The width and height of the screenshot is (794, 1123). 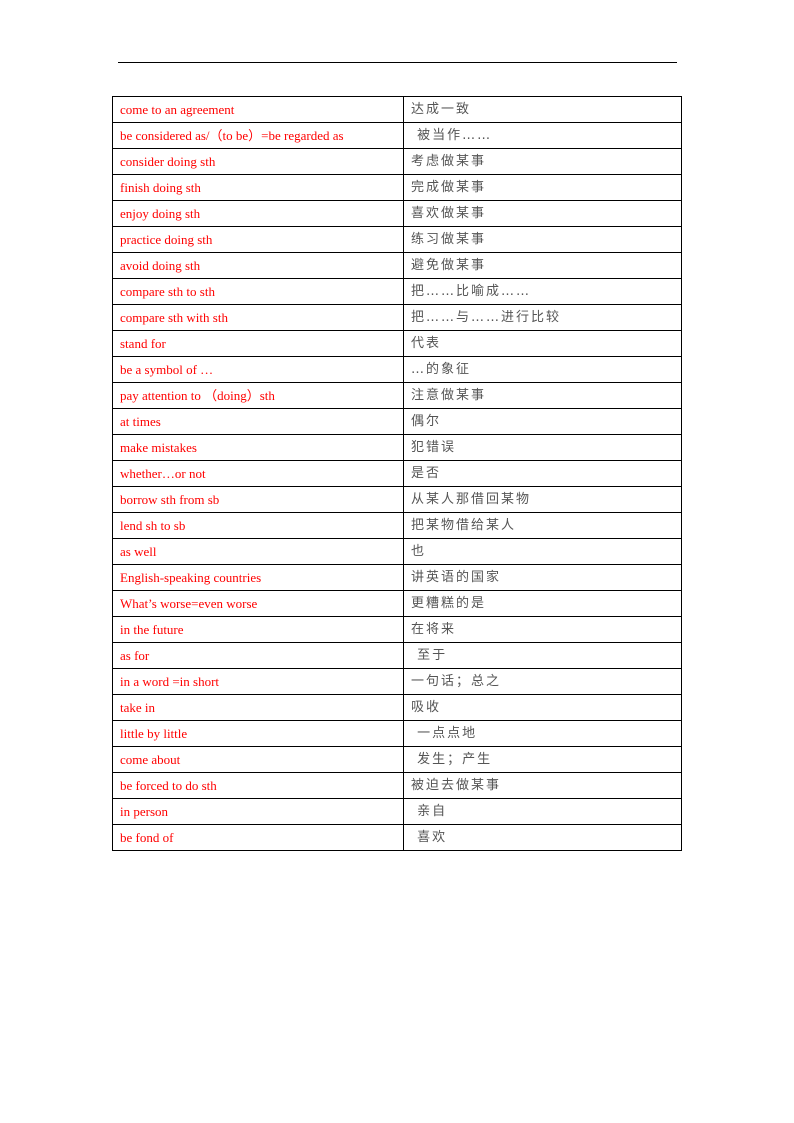 I want to click on chinese-meaning: 一点点地, so click(x=542, y=733).